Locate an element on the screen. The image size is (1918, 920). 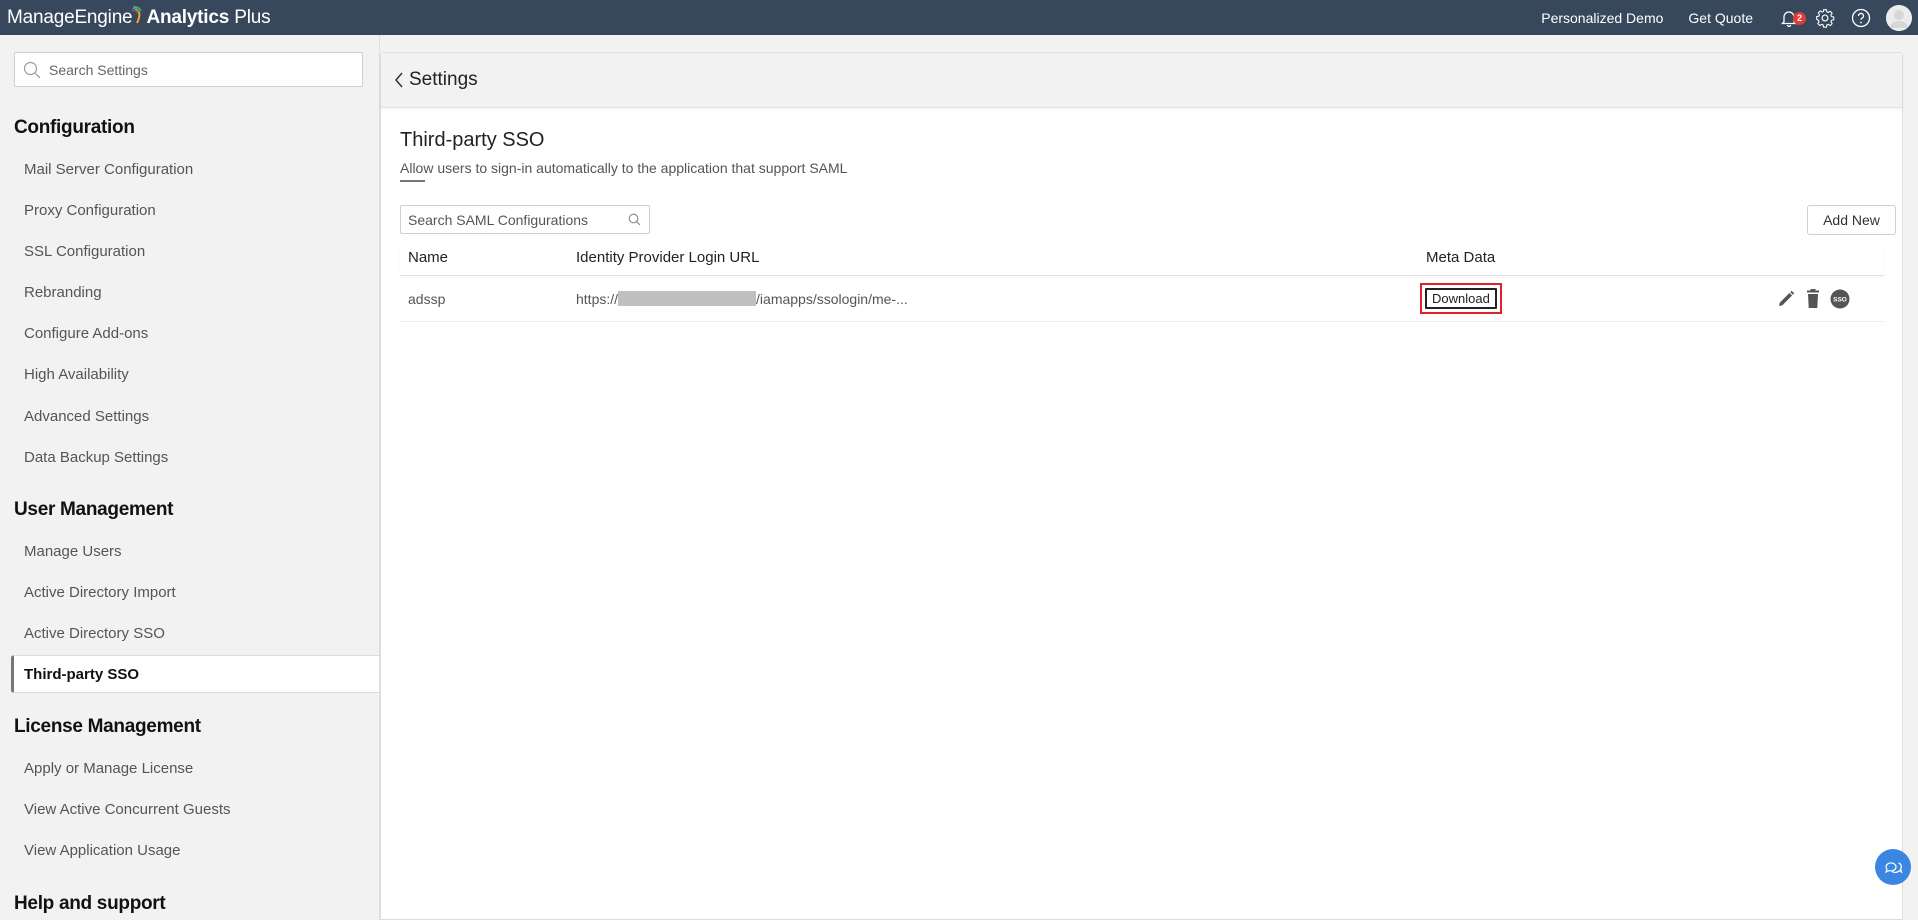
sidebar-item-mail-server-configuration: Mail Server Configuration is located at coordinates (195, 169).